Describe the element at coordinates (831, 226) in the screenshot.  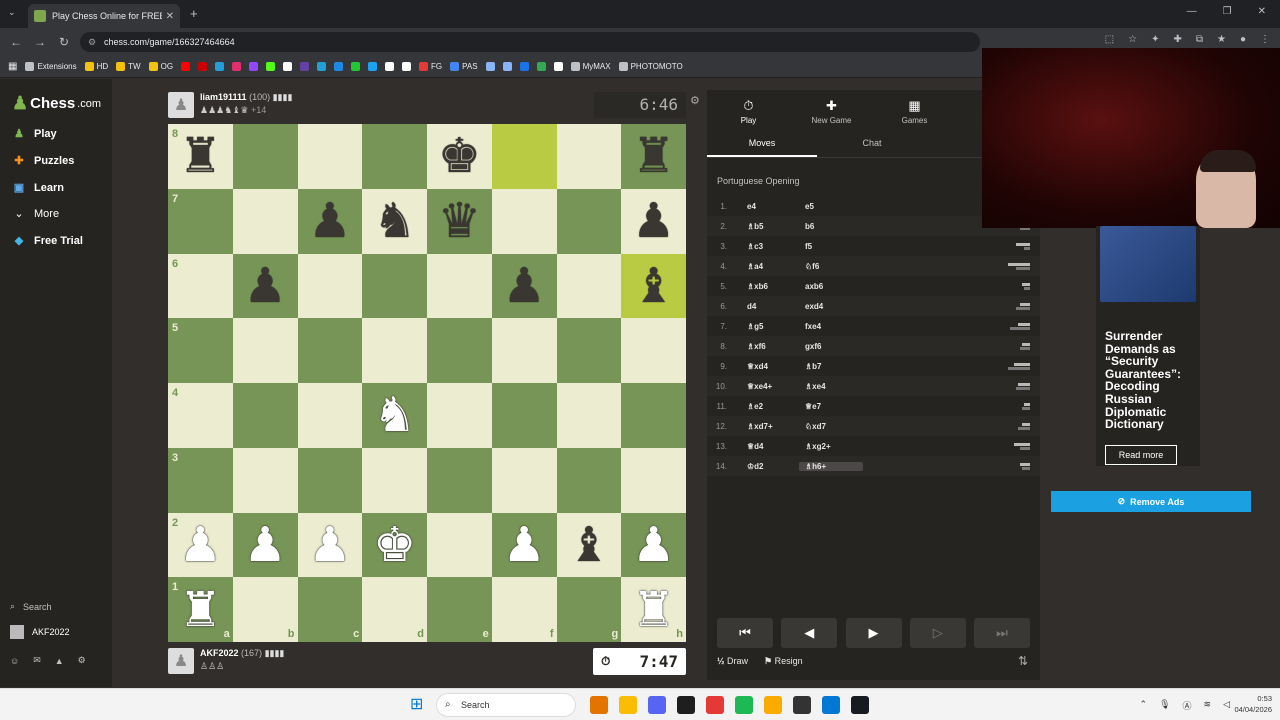
I see `black-move: b6` at that location.